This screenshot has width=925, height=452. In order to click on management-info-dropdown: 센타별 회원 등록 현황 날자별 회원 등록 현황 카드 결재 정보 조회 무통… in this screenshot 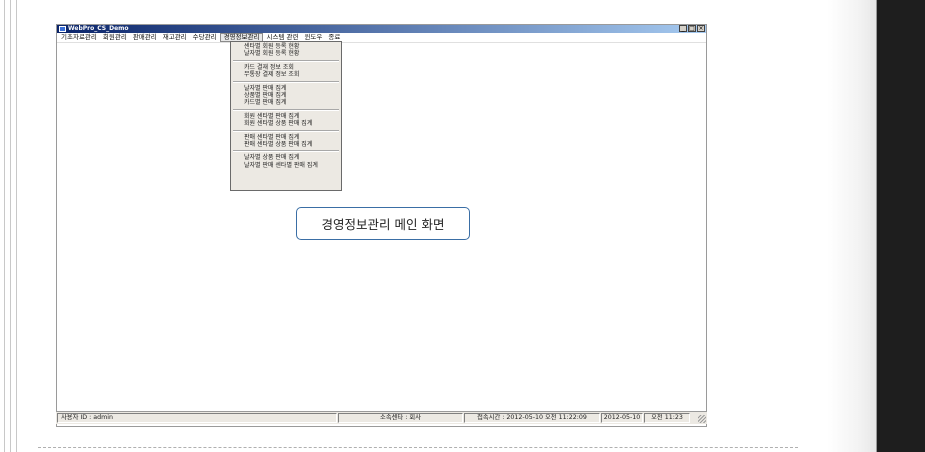, I will do `click(286, 116)`.